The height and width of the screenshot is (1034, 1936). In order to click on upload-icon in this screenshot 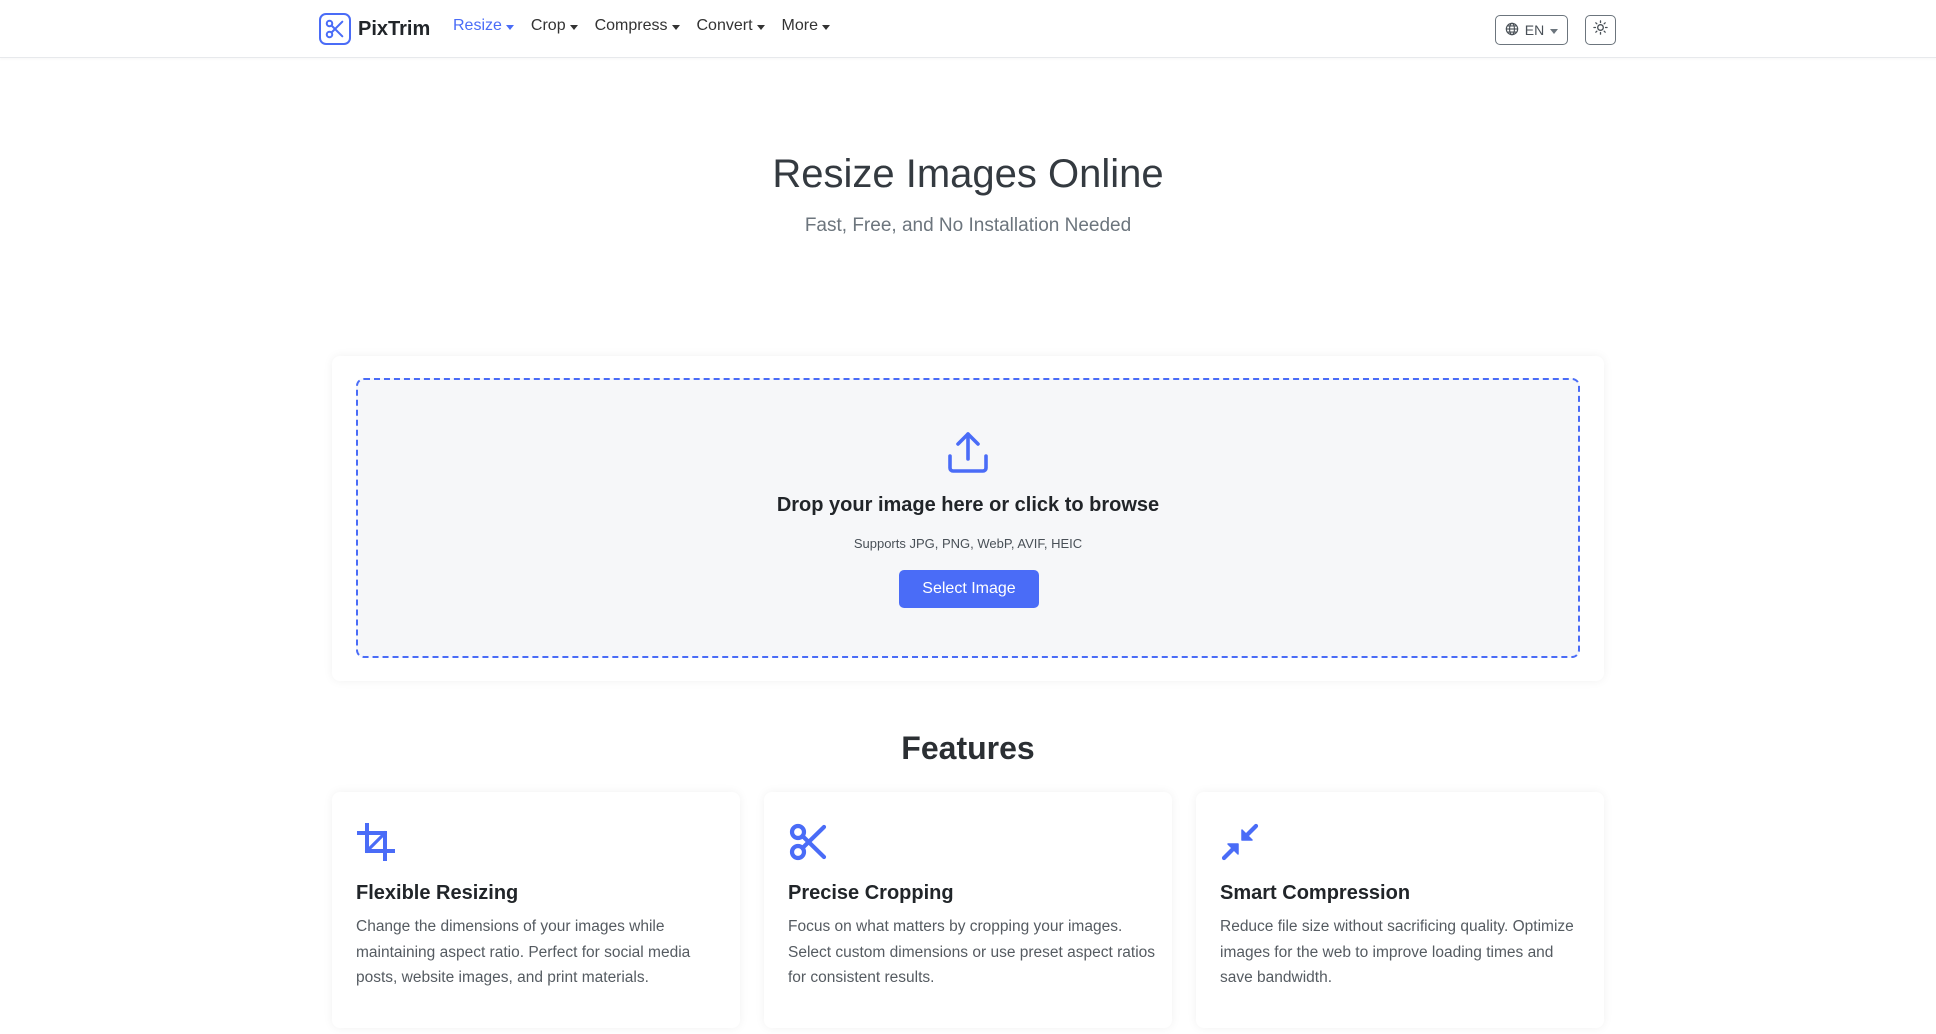, I will do `click(968, 454)`.